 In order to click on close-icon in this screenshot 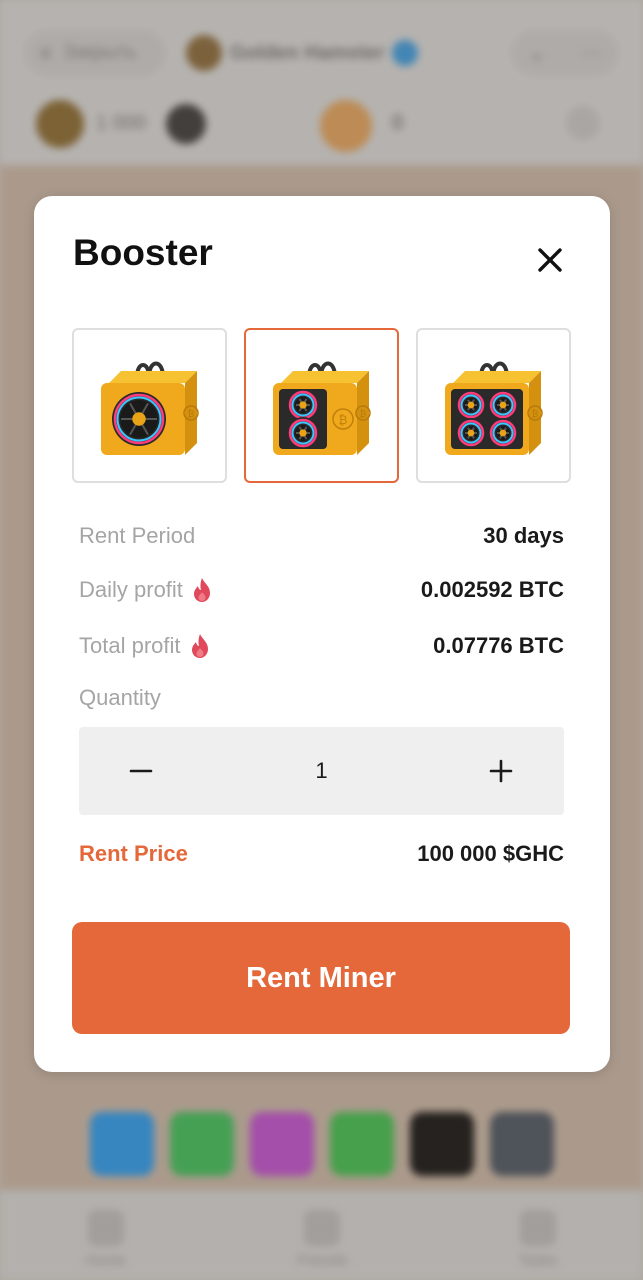, I will do `click(550, 260)`.